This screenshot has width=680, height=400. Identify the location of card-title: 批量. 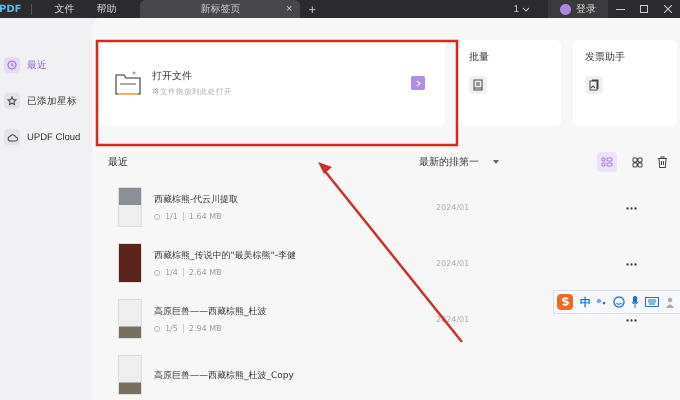
(479, 57).